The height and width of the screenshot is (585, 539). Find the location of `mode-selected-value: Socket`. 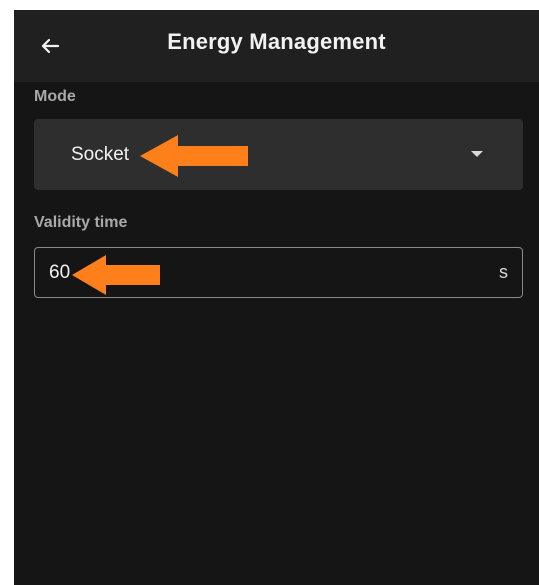

mode-selected-value: Socket is located at coordinates (100, 154).